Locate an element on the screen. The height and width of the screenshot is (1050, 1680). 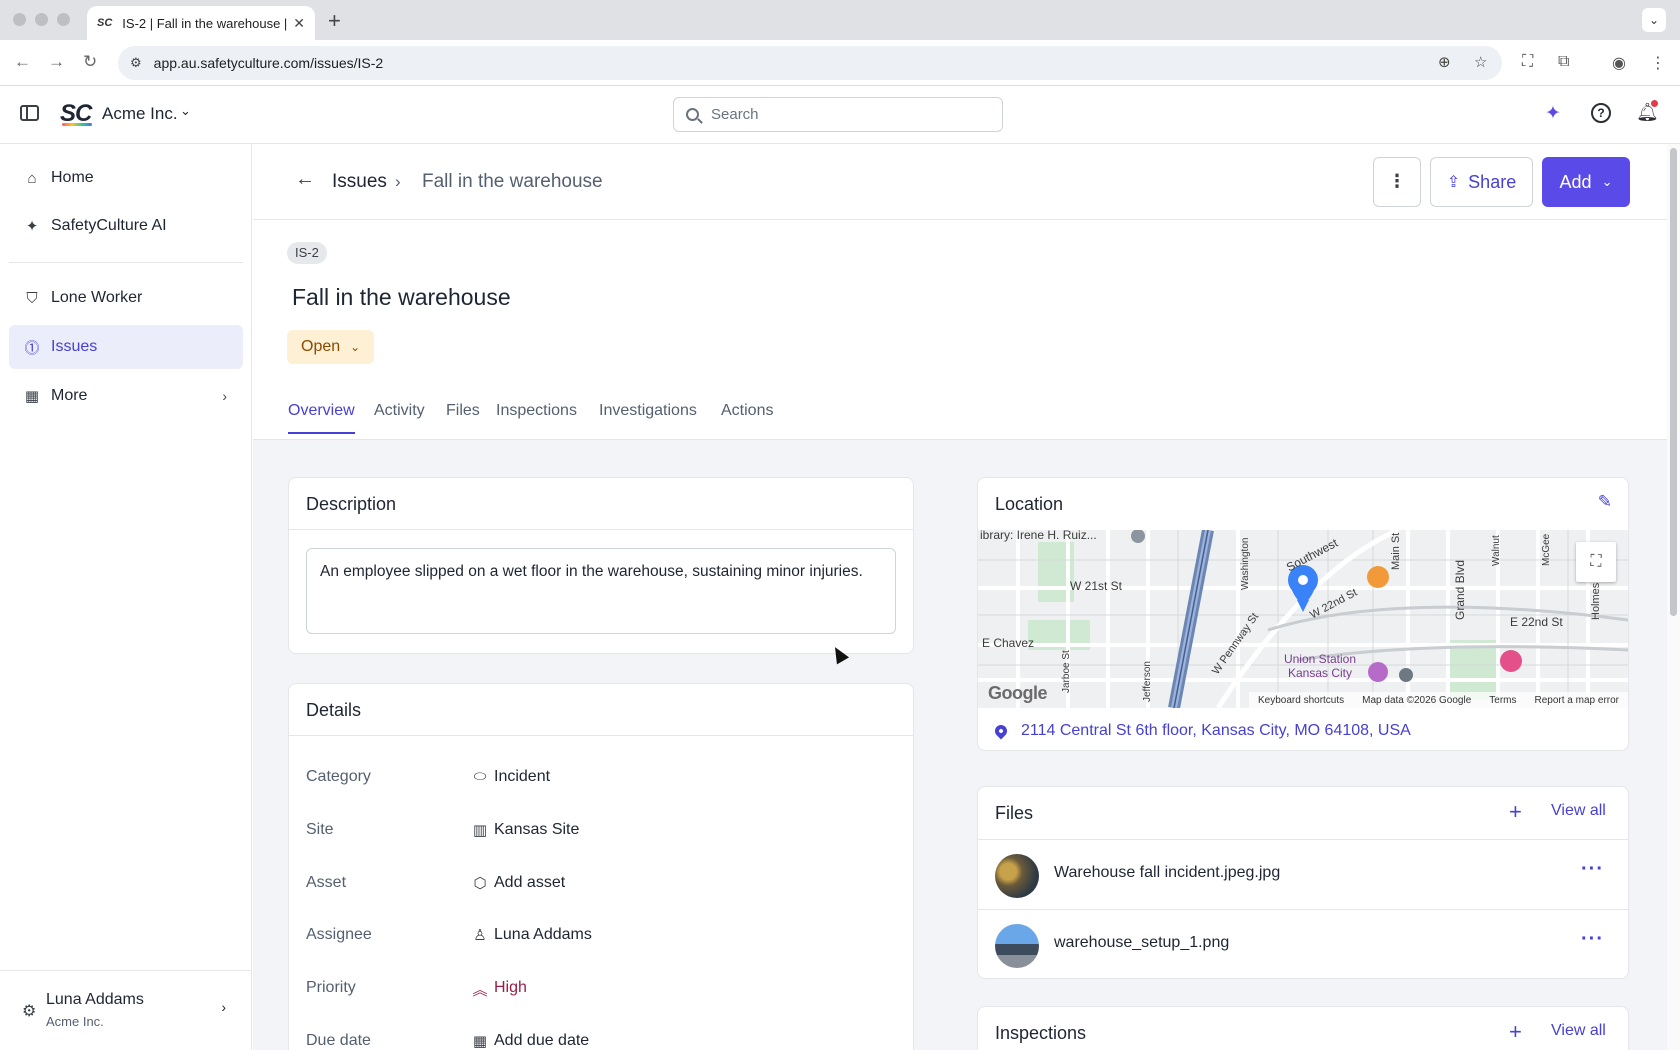
search-input: Search is located at coordinates (838, 114).